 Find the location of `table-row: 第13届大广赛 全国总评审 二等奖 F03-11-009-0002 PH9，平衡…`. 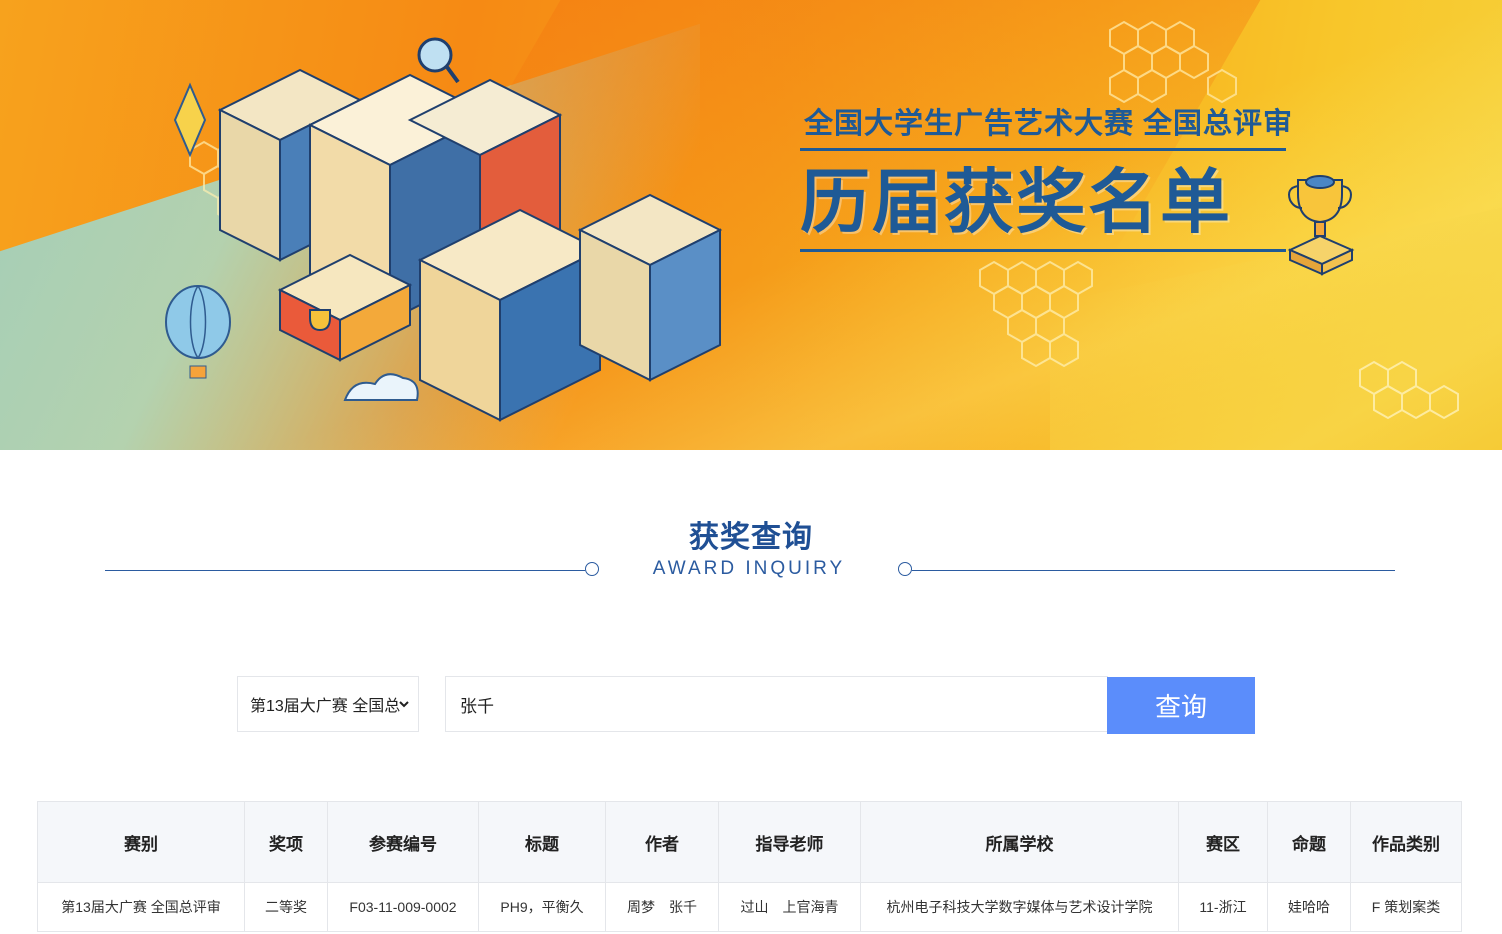

table-row: 第13届大广赛 全国总评审 二等奖 F03-11-009-0002 PH9，平衡… is located at coordinates (749, 907).